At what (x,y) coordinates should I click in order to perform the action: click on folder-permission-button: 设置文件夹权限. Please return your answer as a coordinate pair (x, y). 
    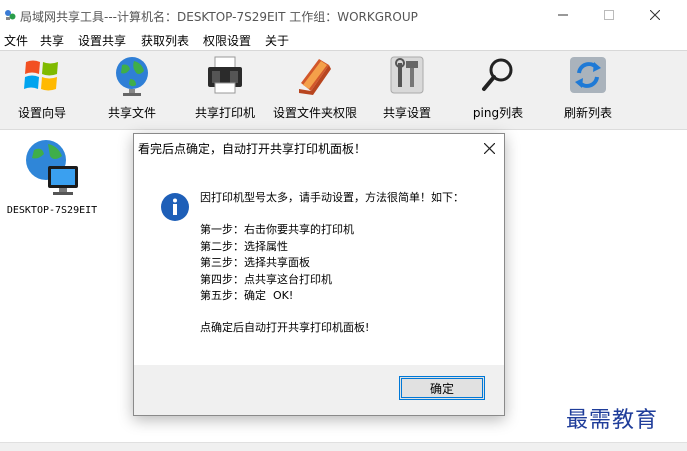
    Looking at the image, I should click on (315, 89).